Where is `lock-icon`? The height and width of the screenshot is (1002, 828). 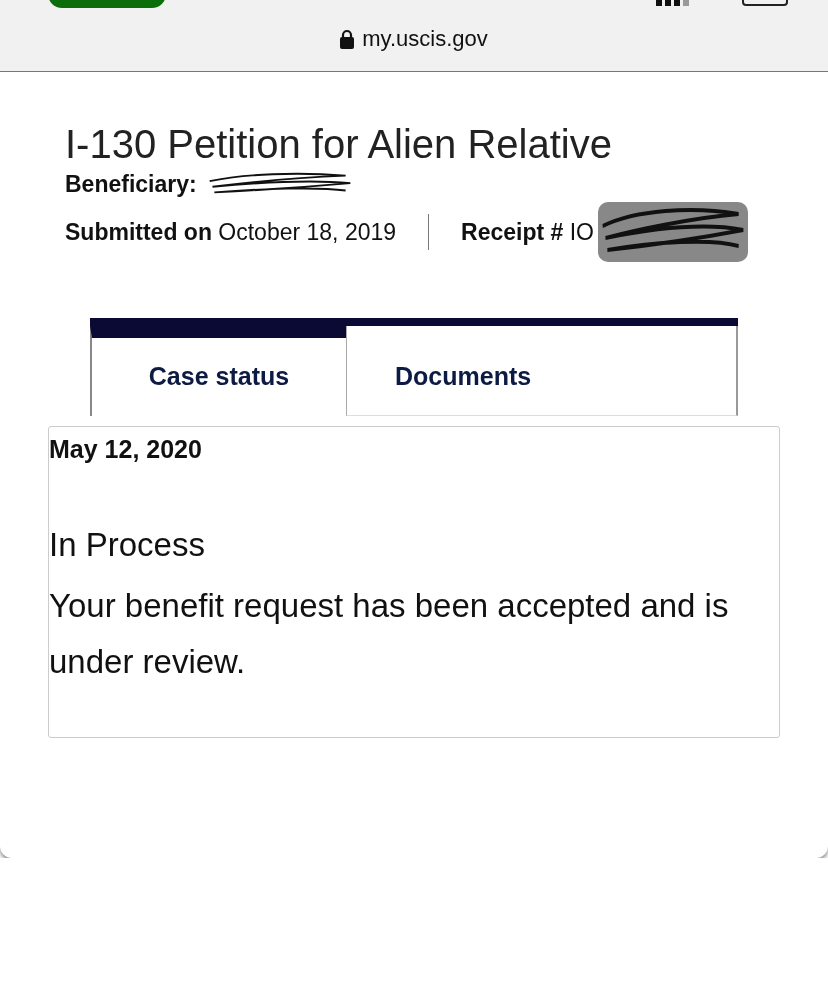
lock-icon is located at coordinates (347, 39).